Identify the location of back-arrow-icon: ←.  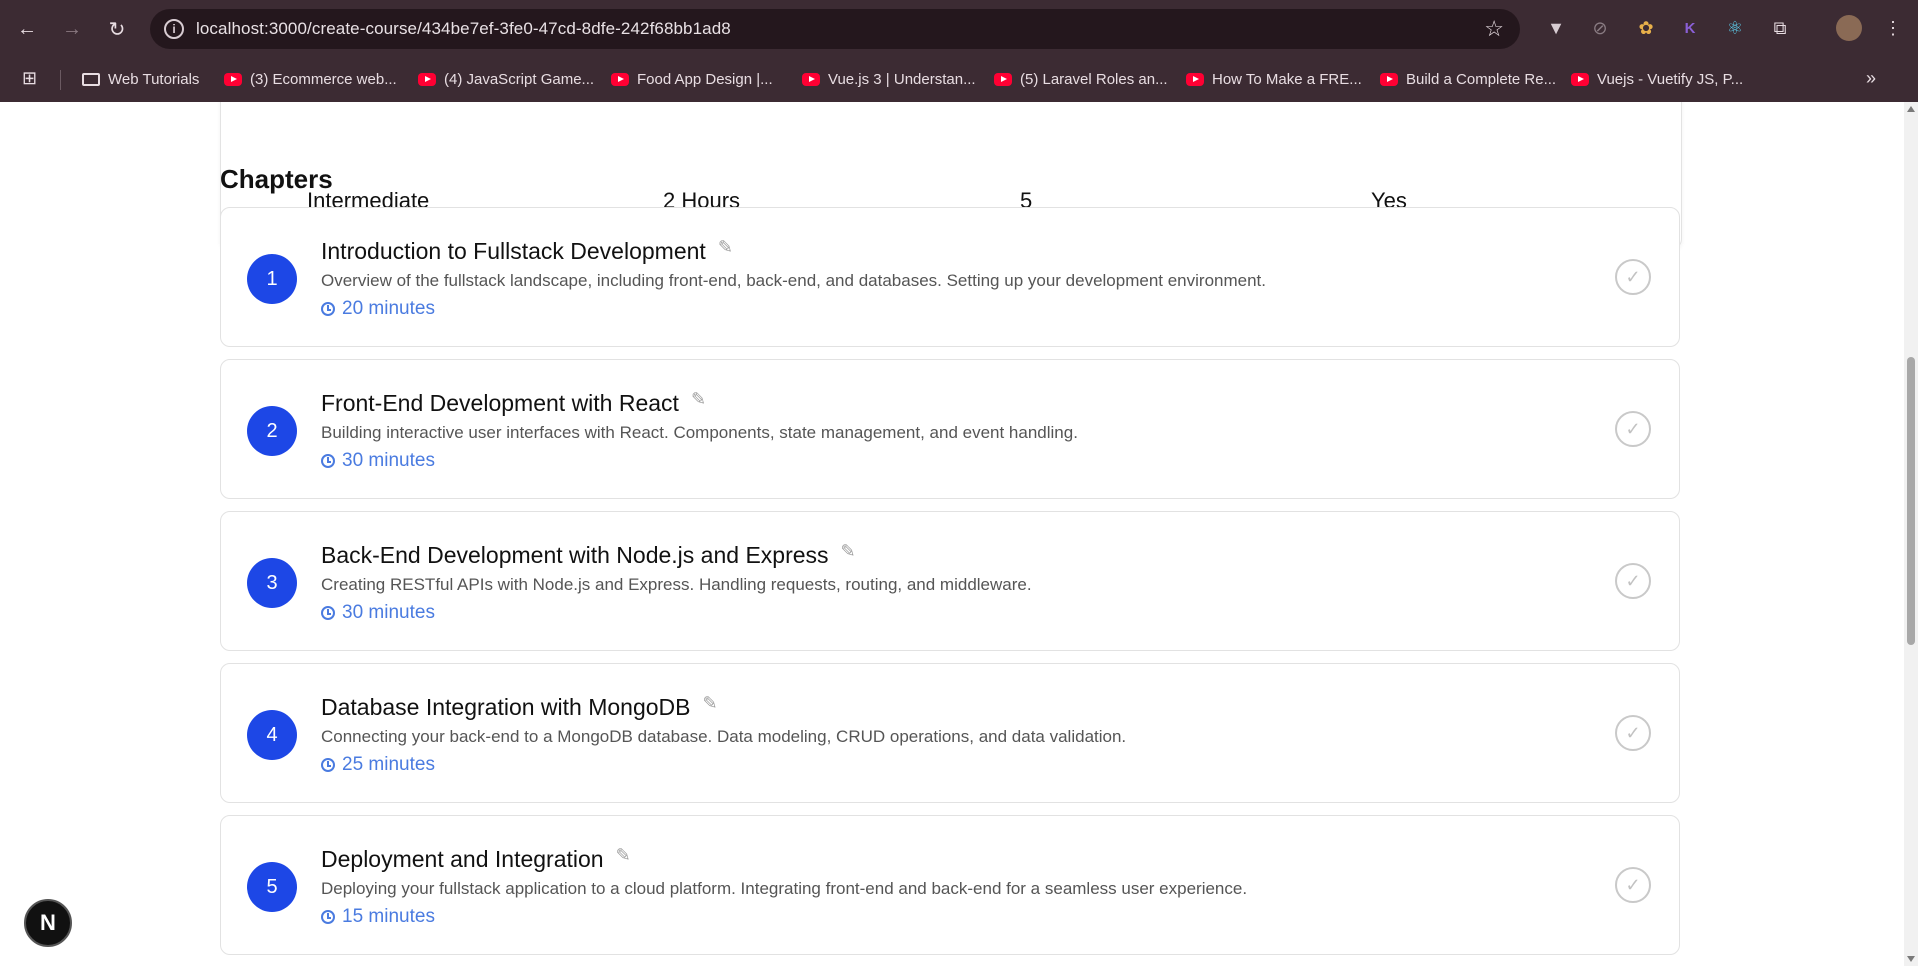
(27, 28).